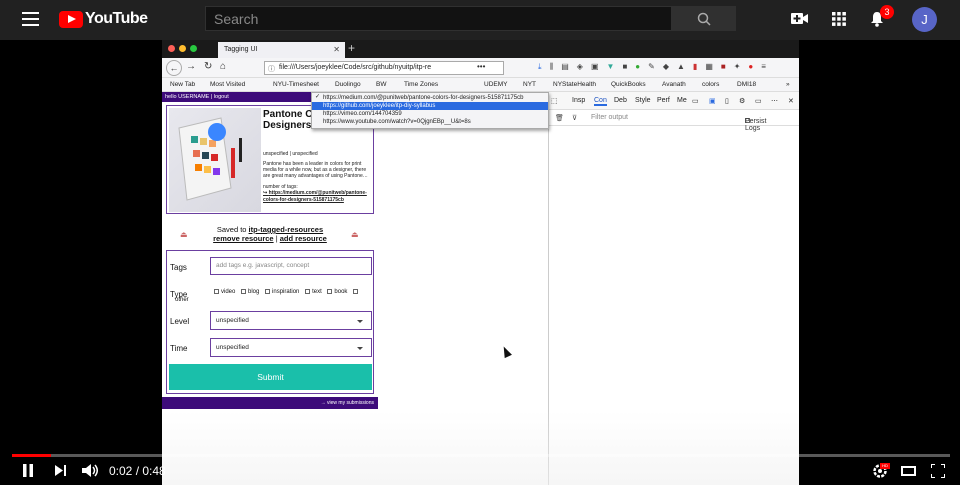 The height and width of the screenshot is (485, 960). Describe the element at coordinates (495, 84) in the screenshot. I see `bookmark-item: UDEMY` at that location.